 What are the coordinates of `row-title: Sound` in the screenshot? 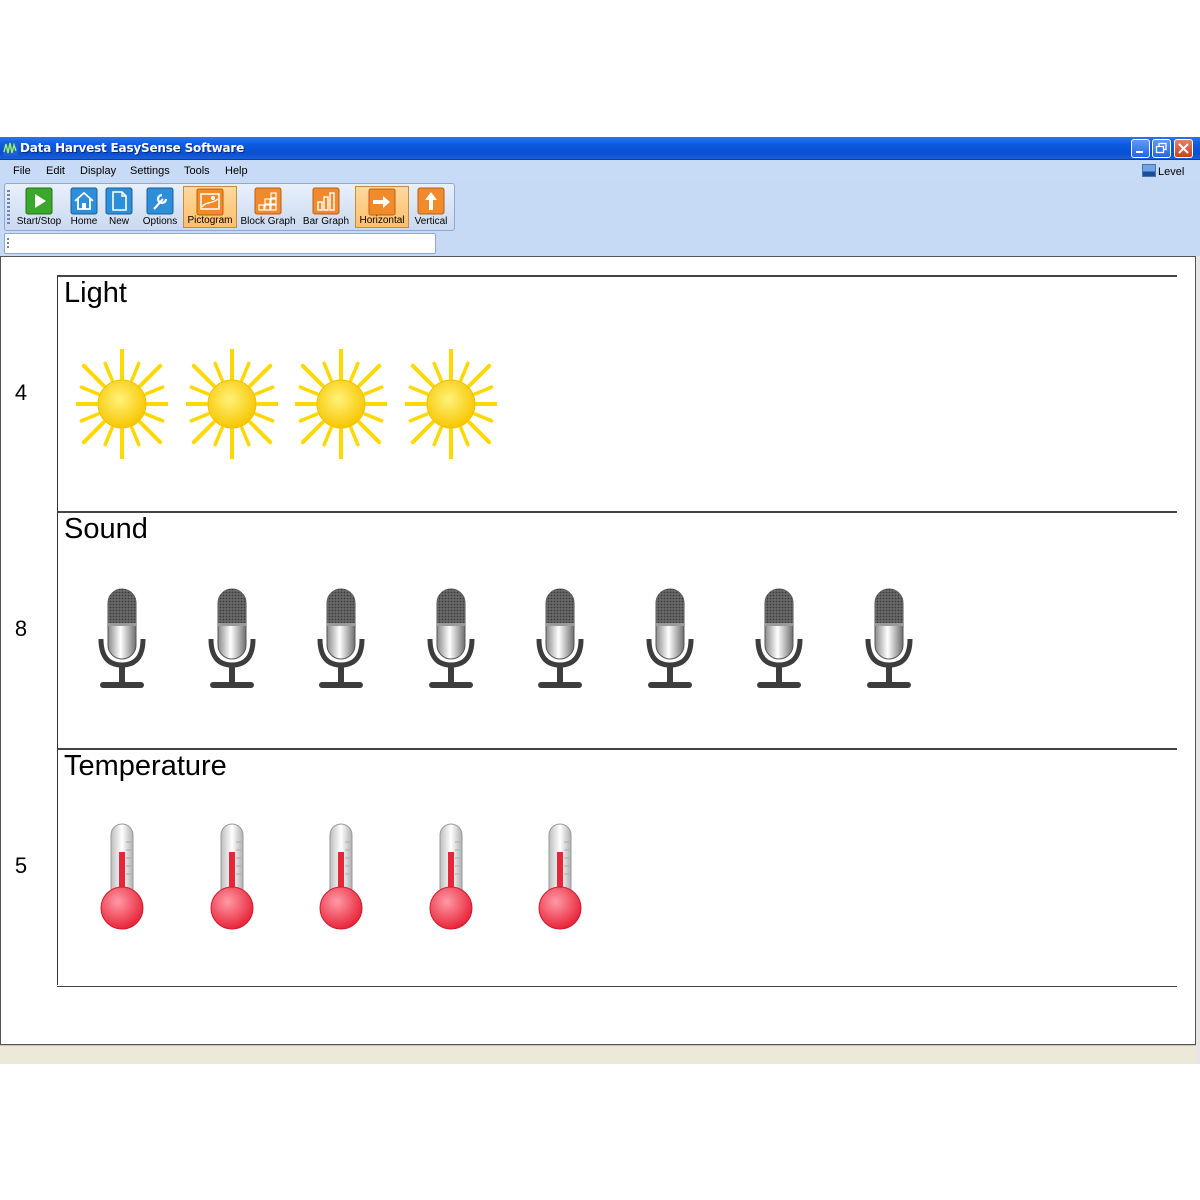 It's located at (106, 529).